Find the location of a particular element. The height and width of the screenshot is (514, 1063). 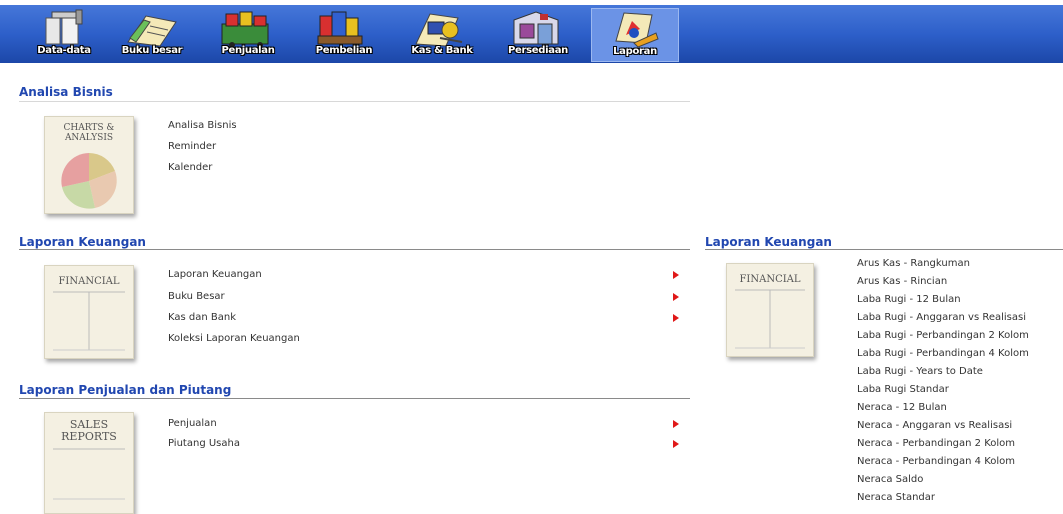

link-reminder: Reminder is located at coordinates (192, 146).